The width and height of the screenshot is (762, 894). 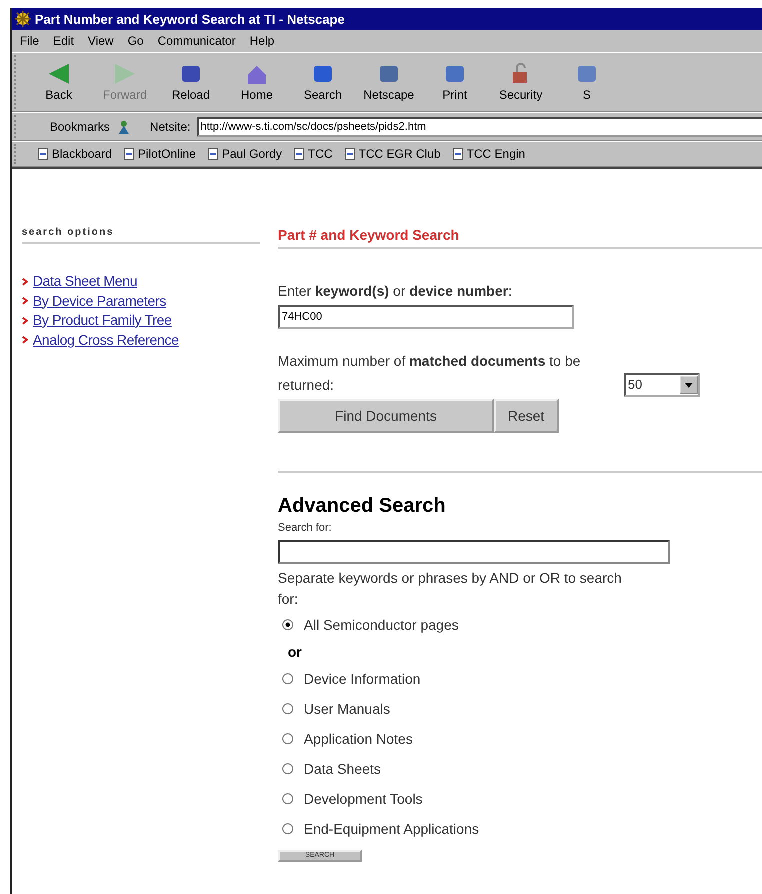 I want to click on radio-option: Device Information, so click(x=520, y=679).